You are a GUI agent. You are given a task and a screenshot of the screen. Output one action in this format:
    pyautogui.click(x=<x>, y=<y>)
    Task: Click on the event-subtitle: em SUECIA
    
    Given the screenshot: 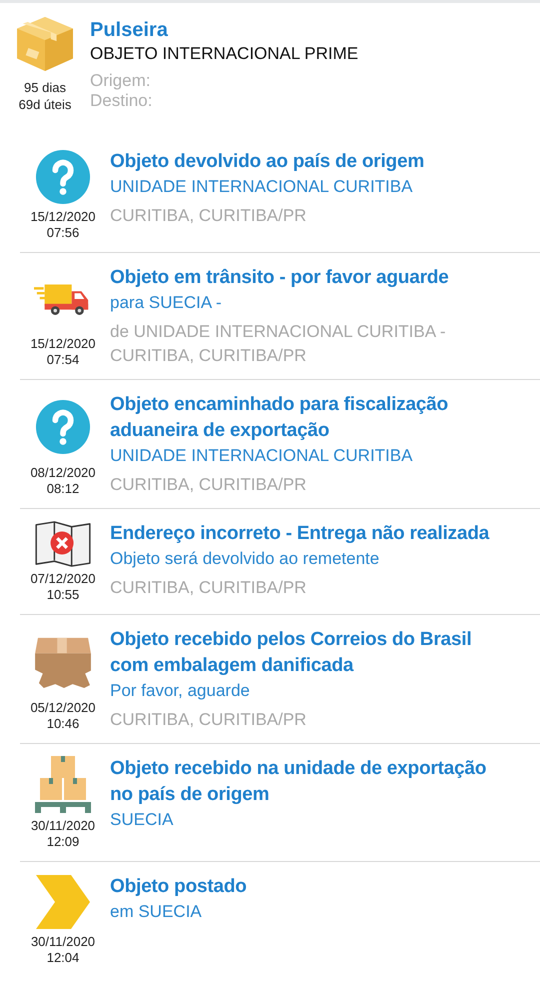 What is the action you would take?
    pyautogui.click(x=156, y=912)
    